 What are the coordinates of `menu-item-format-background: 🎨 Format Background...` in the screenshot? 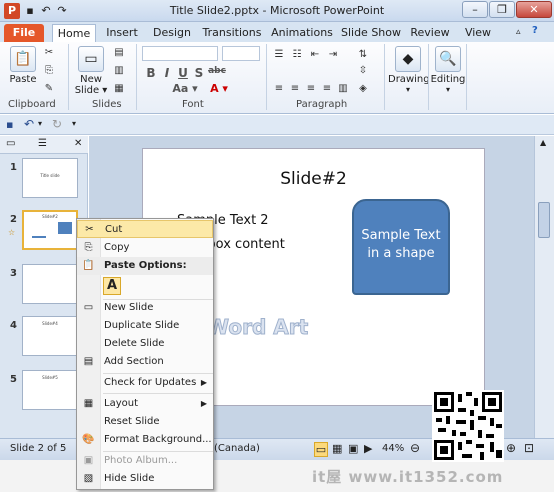 It's located at (145, 440).